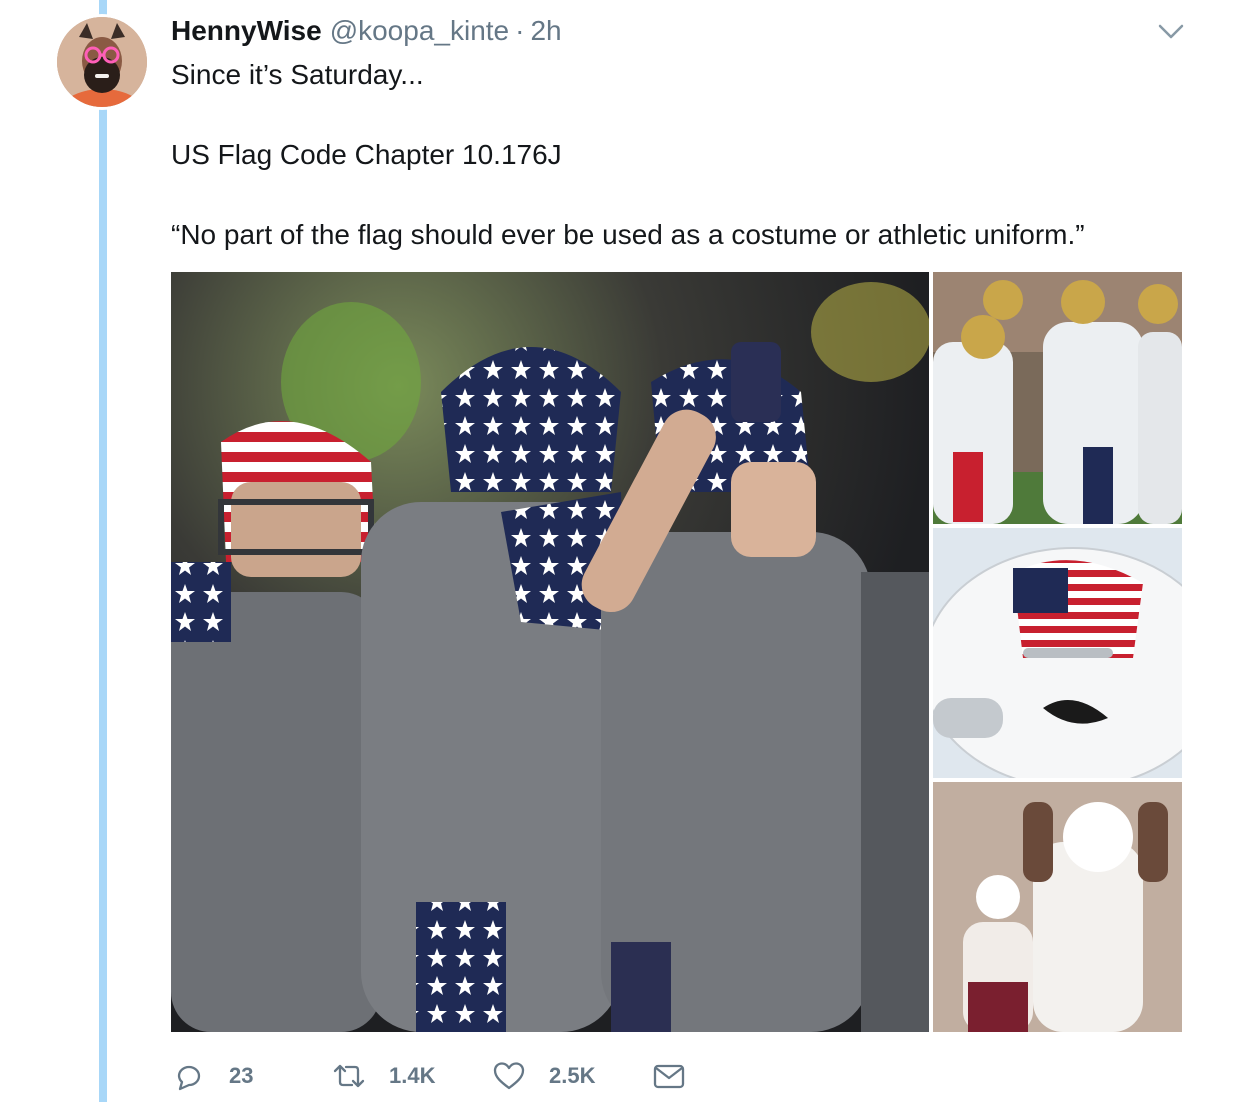  Describe the element at coordinates (1057, 907) in the screenshot. I see `photo-player-celebration` at that location.